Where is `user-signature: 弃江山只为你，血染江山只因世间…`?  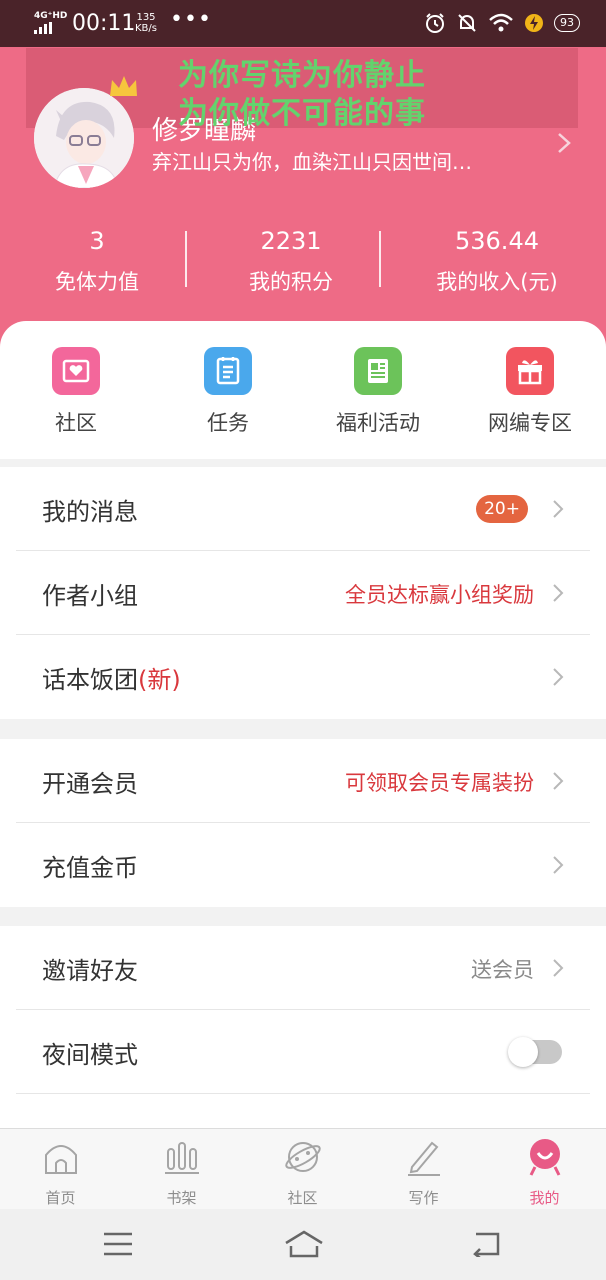 user-signature: 弃江山只为你，血染江山只因世间… is located at coordinates (312, 162).